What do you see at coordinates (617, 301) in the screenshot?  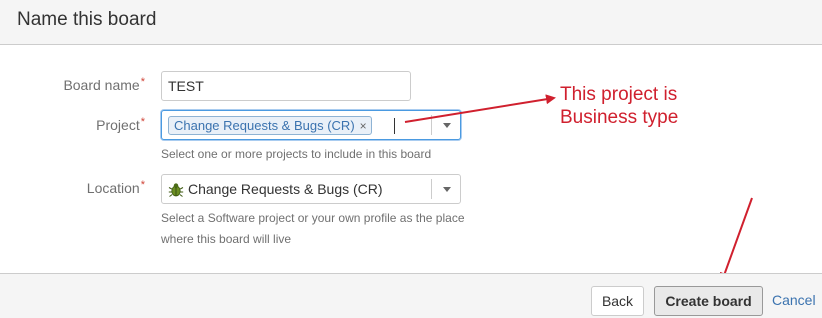 I see `back-button: Back` at bounding box center [617, 301].